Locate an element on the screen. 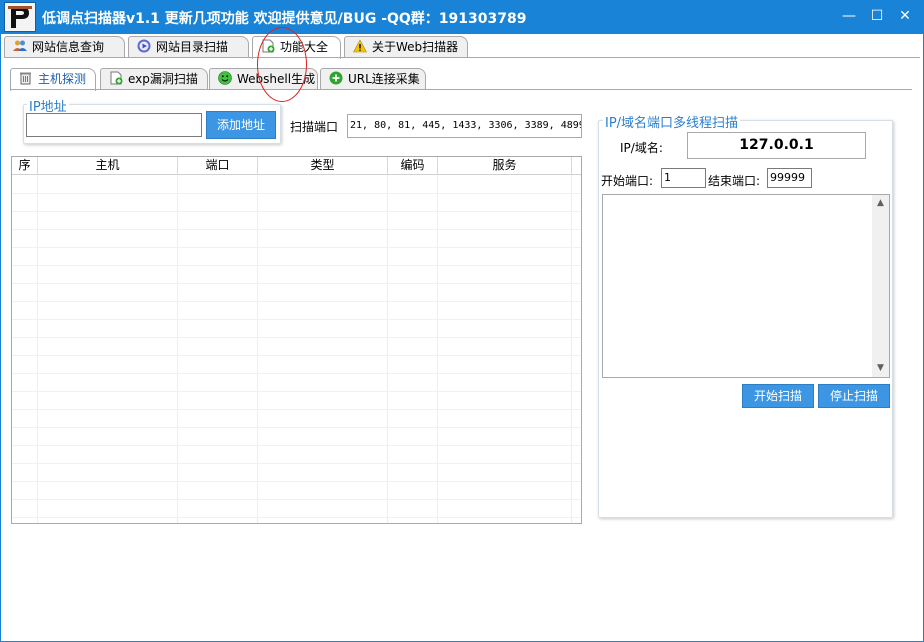  scan-port-input: 21, 80, 81, 445, 1433, 3306, 3389, 4899 is located at coordinates (464, 126).